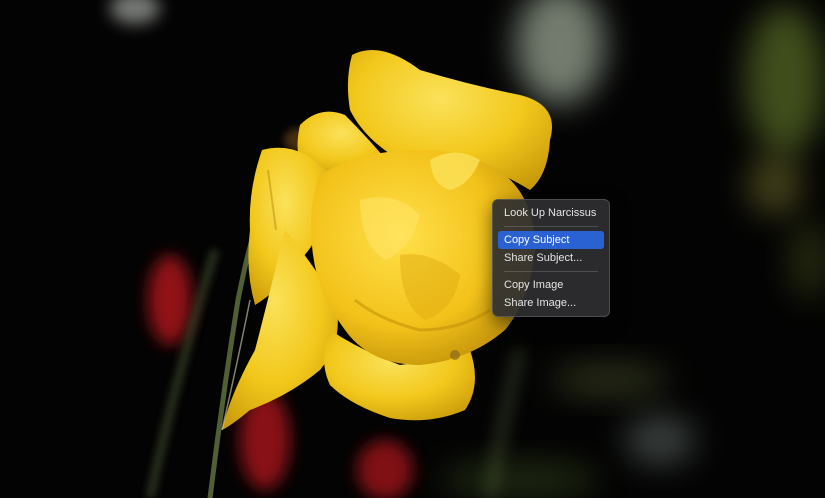 Image resolution: width=825 pixels, height=498 pixels. What do you see at coordinates (551, 213) in the screenshot?
I see `menu-item-look-up: Look Up Narcissus` at bounding box center [551, 213].